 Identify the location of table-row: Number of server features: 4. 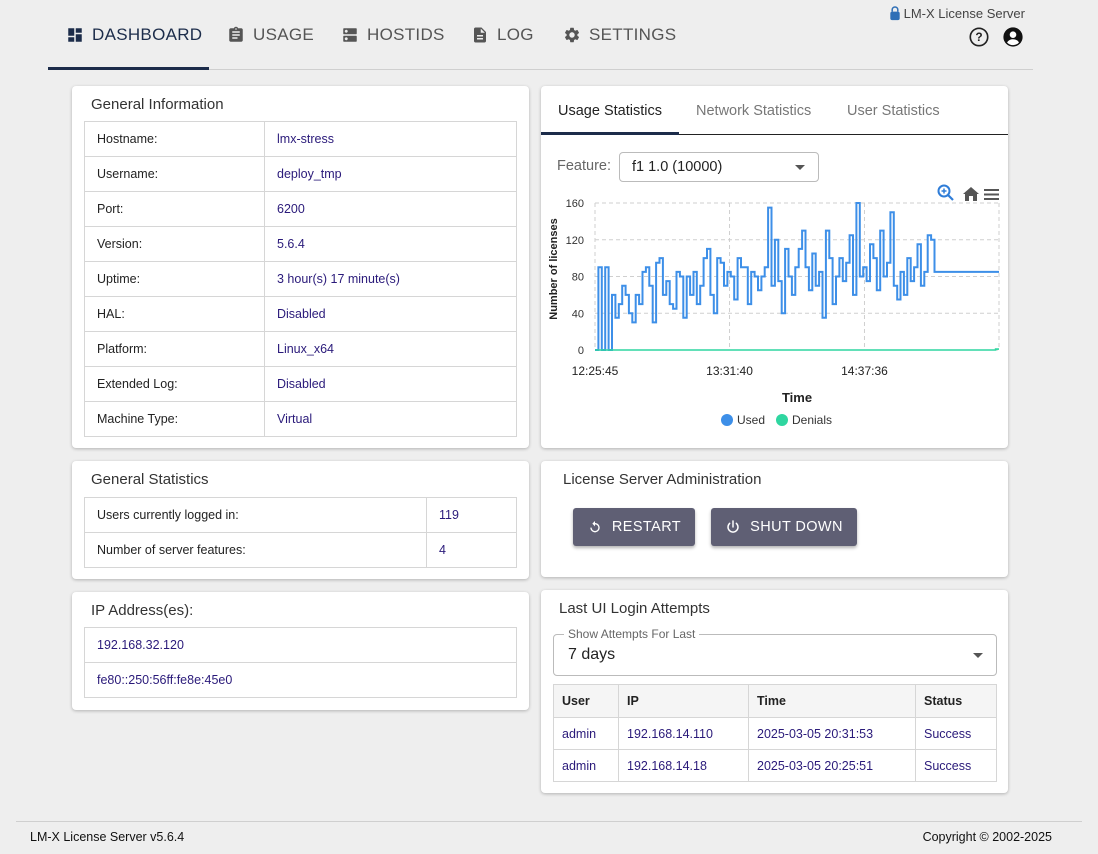
(300, 550).